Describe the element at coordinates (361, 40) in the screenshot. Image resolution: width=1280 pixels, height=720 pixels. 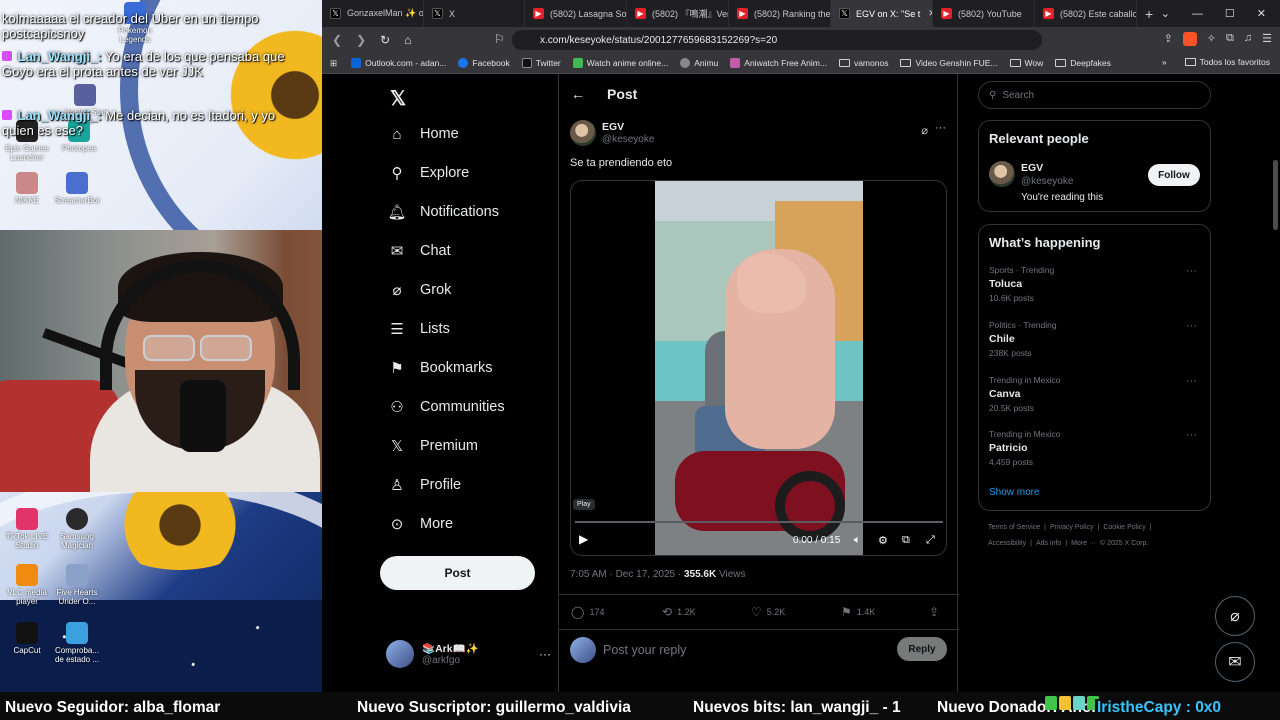
I see `forward-icon: ❯` at that location.